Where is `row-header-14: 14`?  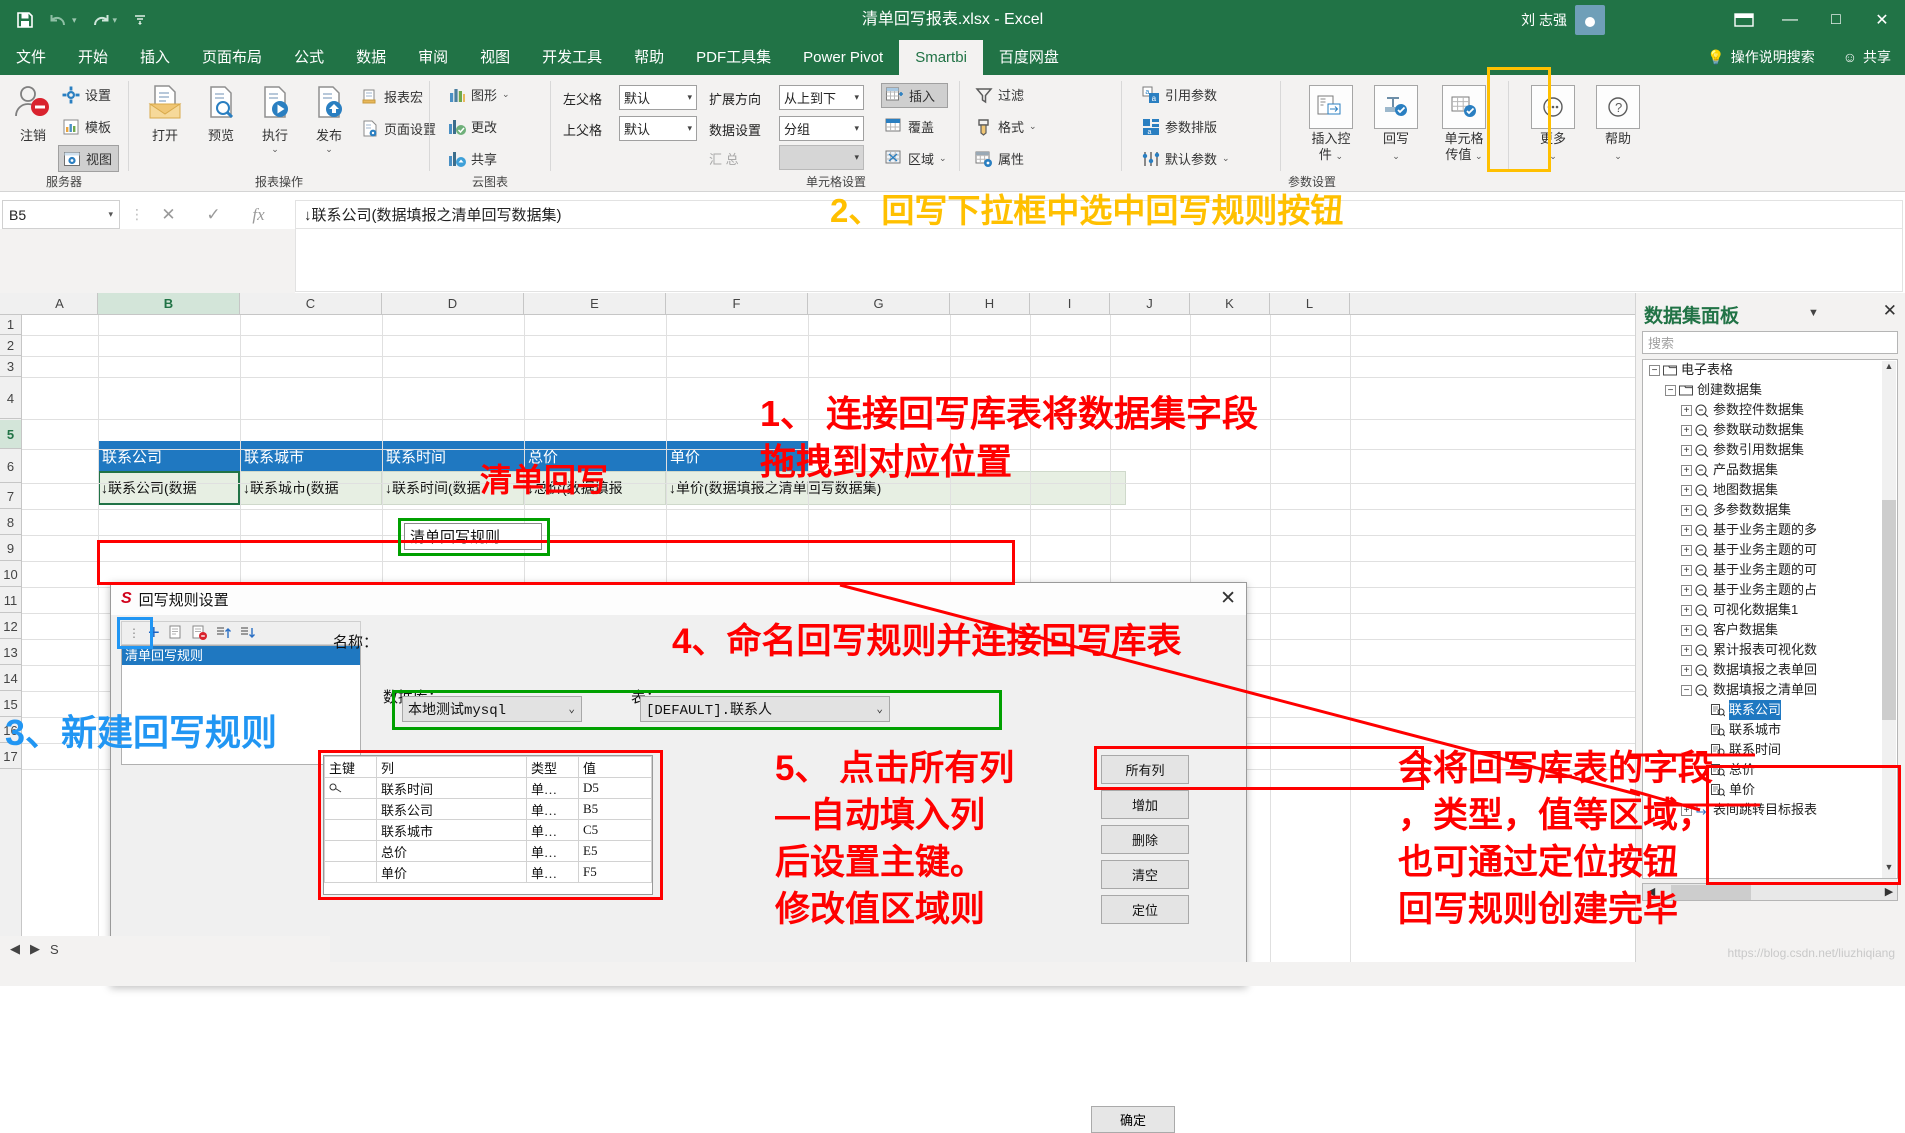 row-header-14: 14 is located at coordinates (10, 678).